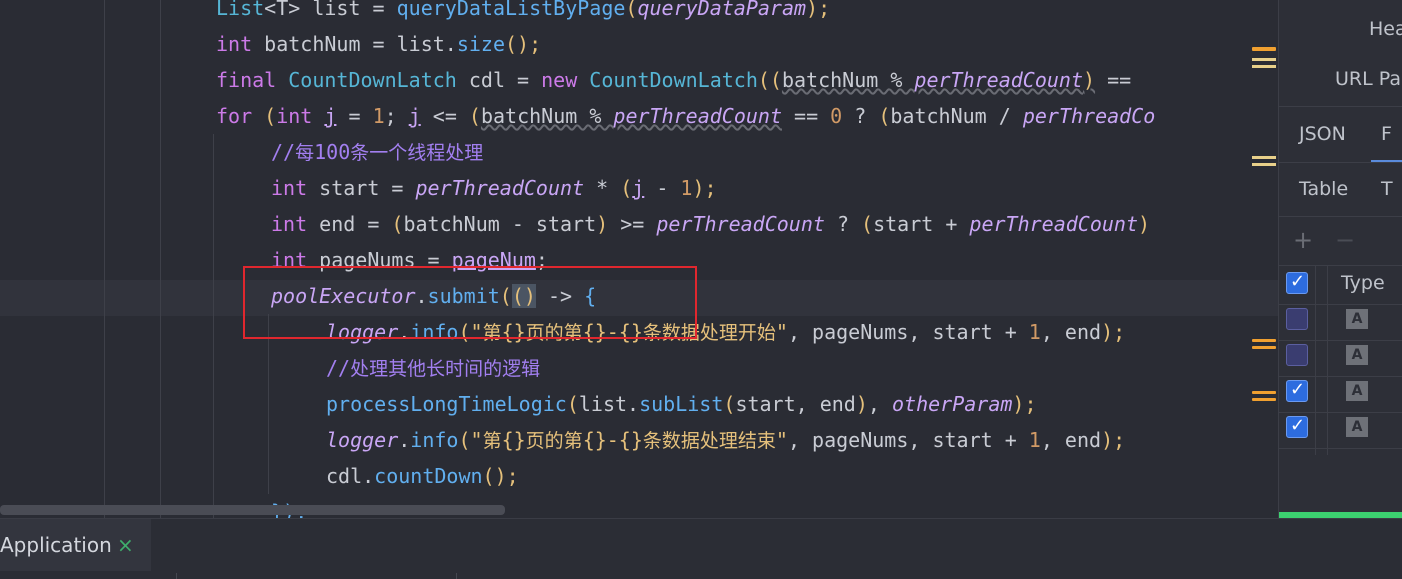 This screenshot has width=1402, height=579. What do you see at coordinates (330, 10) in the screenshot?
I see `code-token: <T> list =` at bounding box center [330, 10].